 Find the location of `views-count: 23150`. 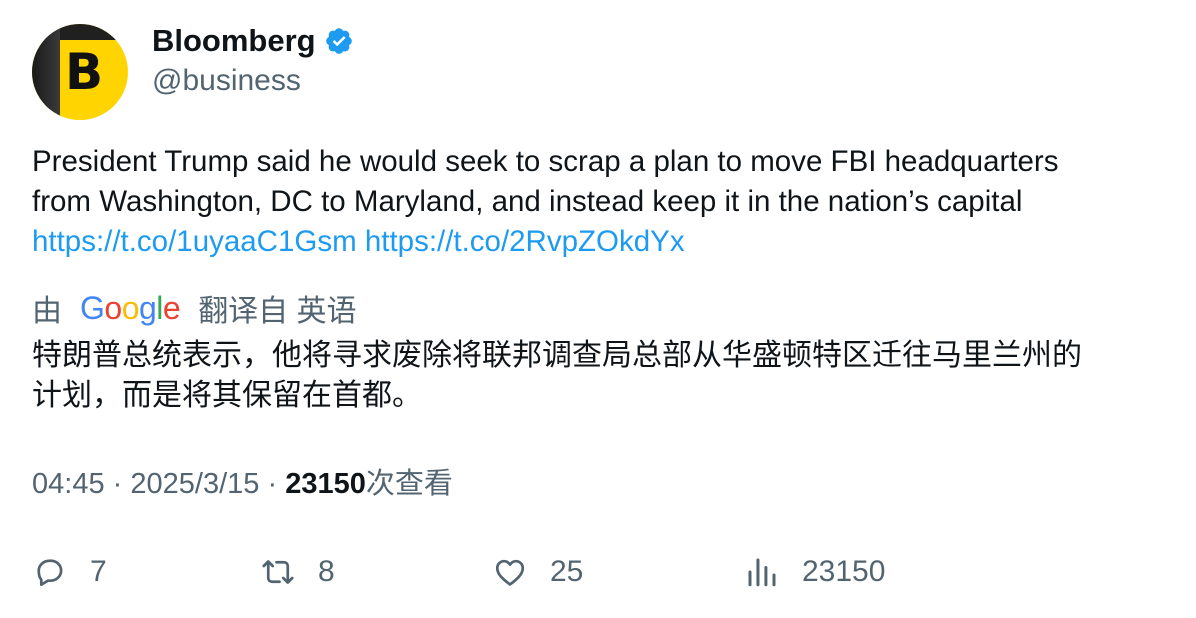

views-count: 23150 is located at coordinates (844, 571).